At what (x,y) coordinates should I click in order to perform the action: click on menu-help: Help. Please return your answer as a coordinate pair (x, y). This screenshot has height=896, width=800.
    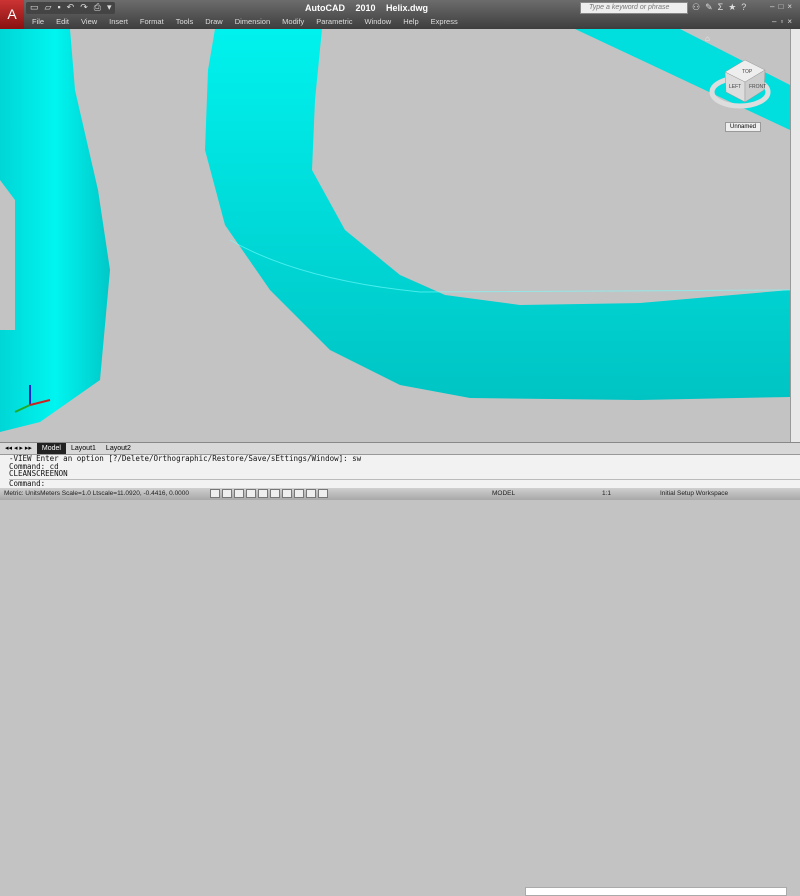
    Looking at the image, I should click on (410, 21).